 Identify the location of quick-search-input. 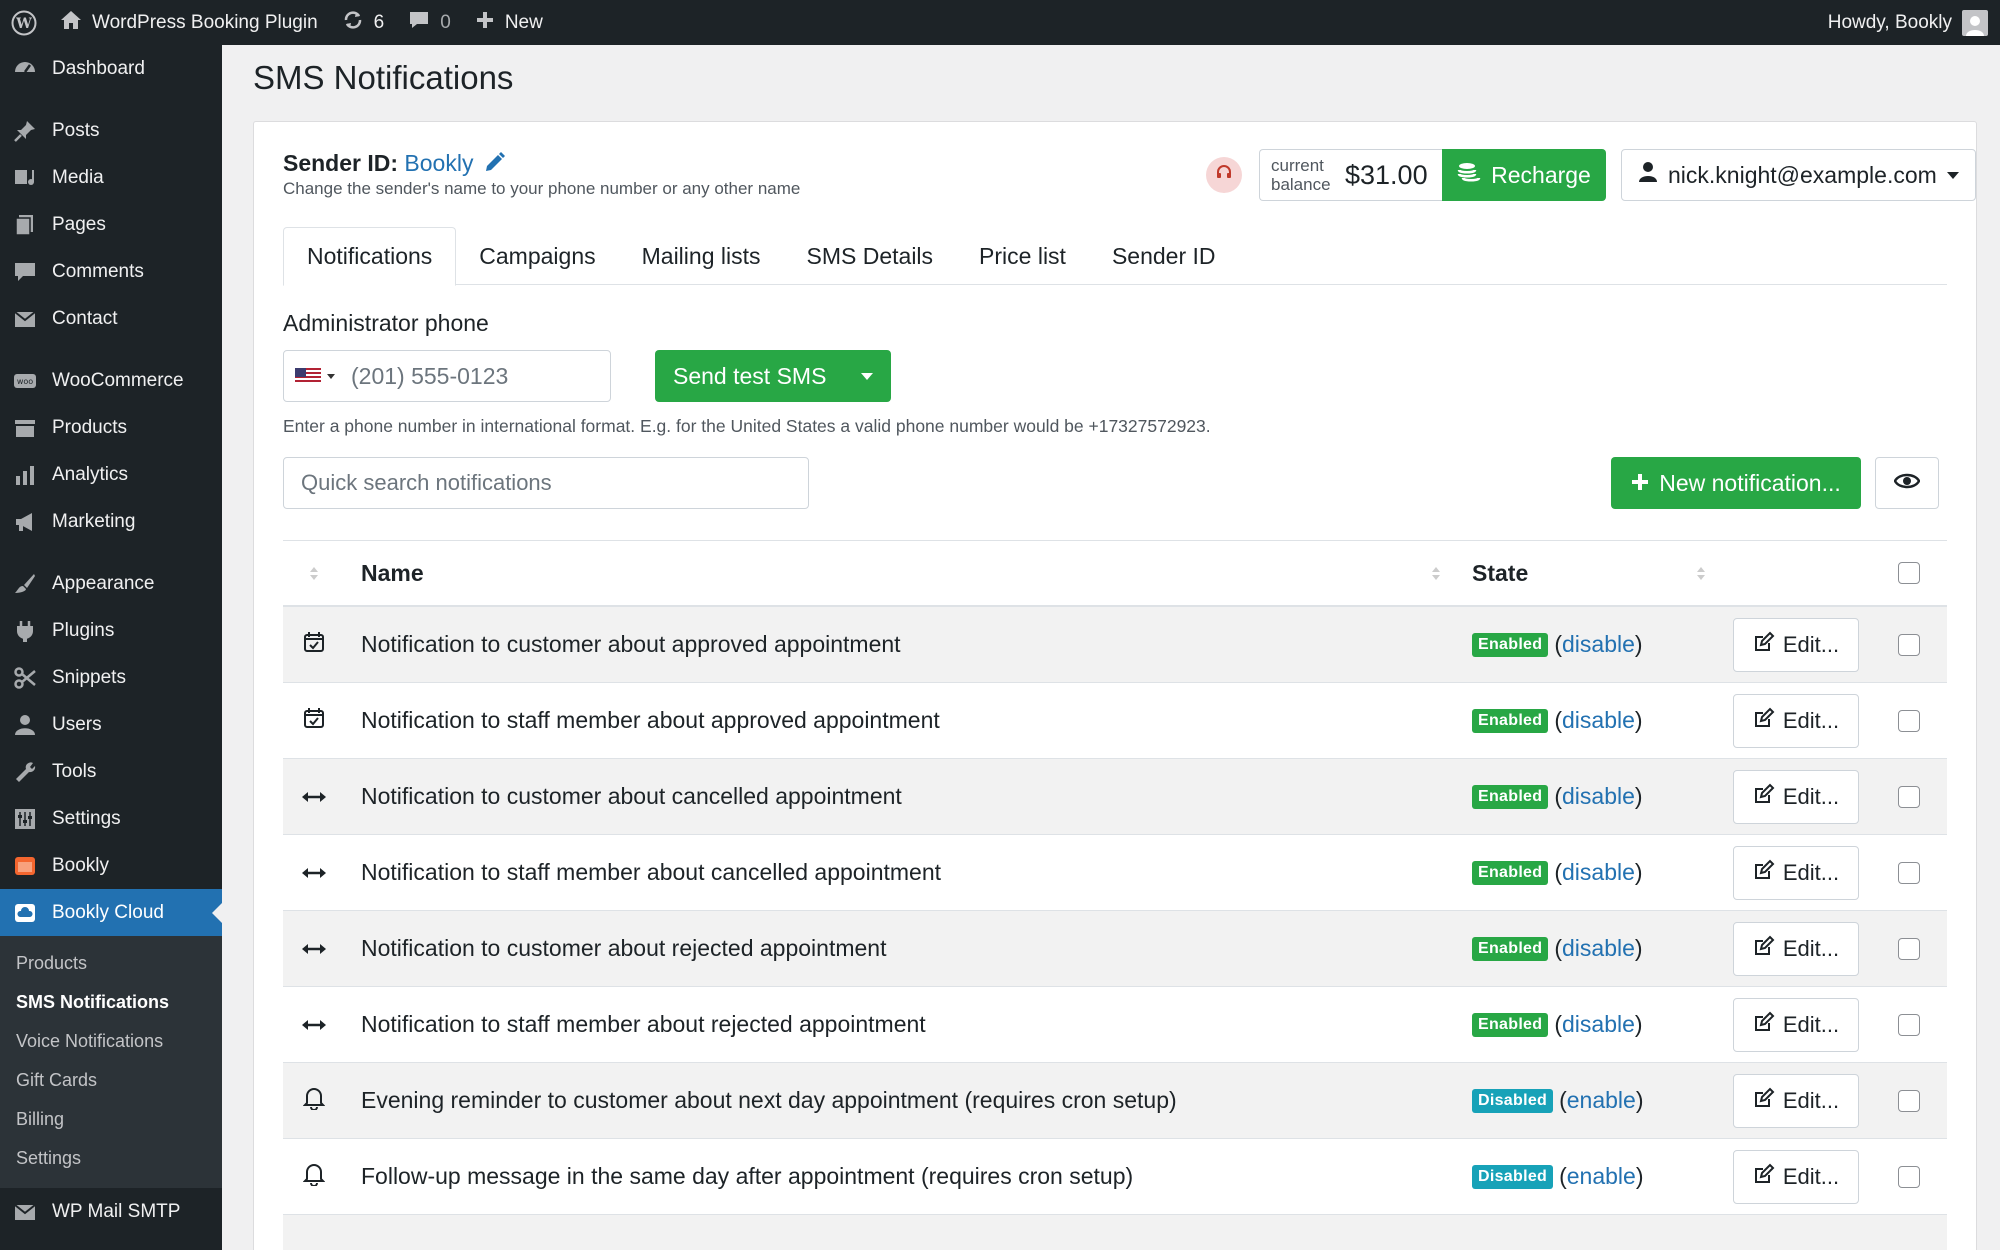
(546, 483).